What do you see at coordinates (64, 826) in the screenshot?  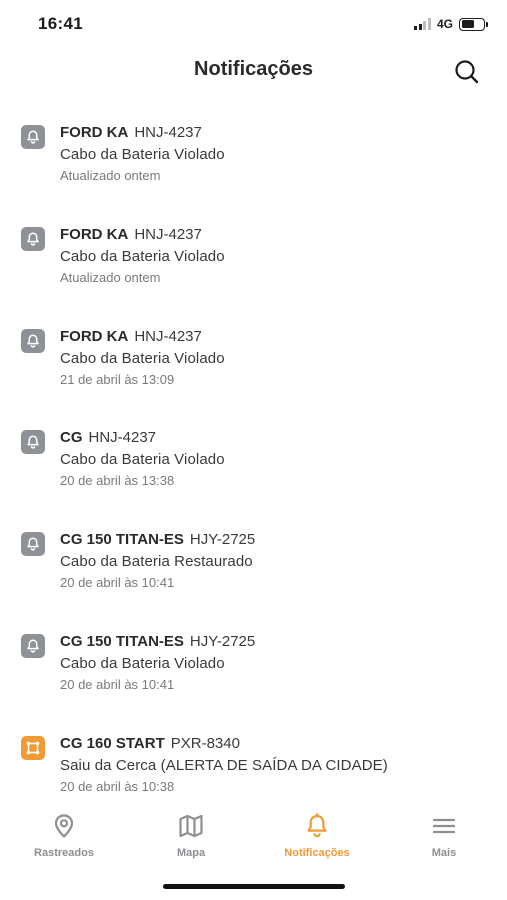 I see `location-pin-icon` at bounding box center [64, 826].